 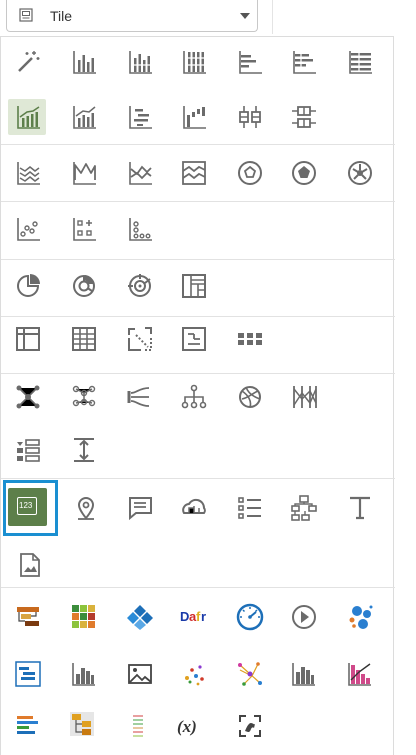 What do you see at coordinates (194, 286) in the screenshot?
I see `treemap-icon` at bounding box center [194, 286].